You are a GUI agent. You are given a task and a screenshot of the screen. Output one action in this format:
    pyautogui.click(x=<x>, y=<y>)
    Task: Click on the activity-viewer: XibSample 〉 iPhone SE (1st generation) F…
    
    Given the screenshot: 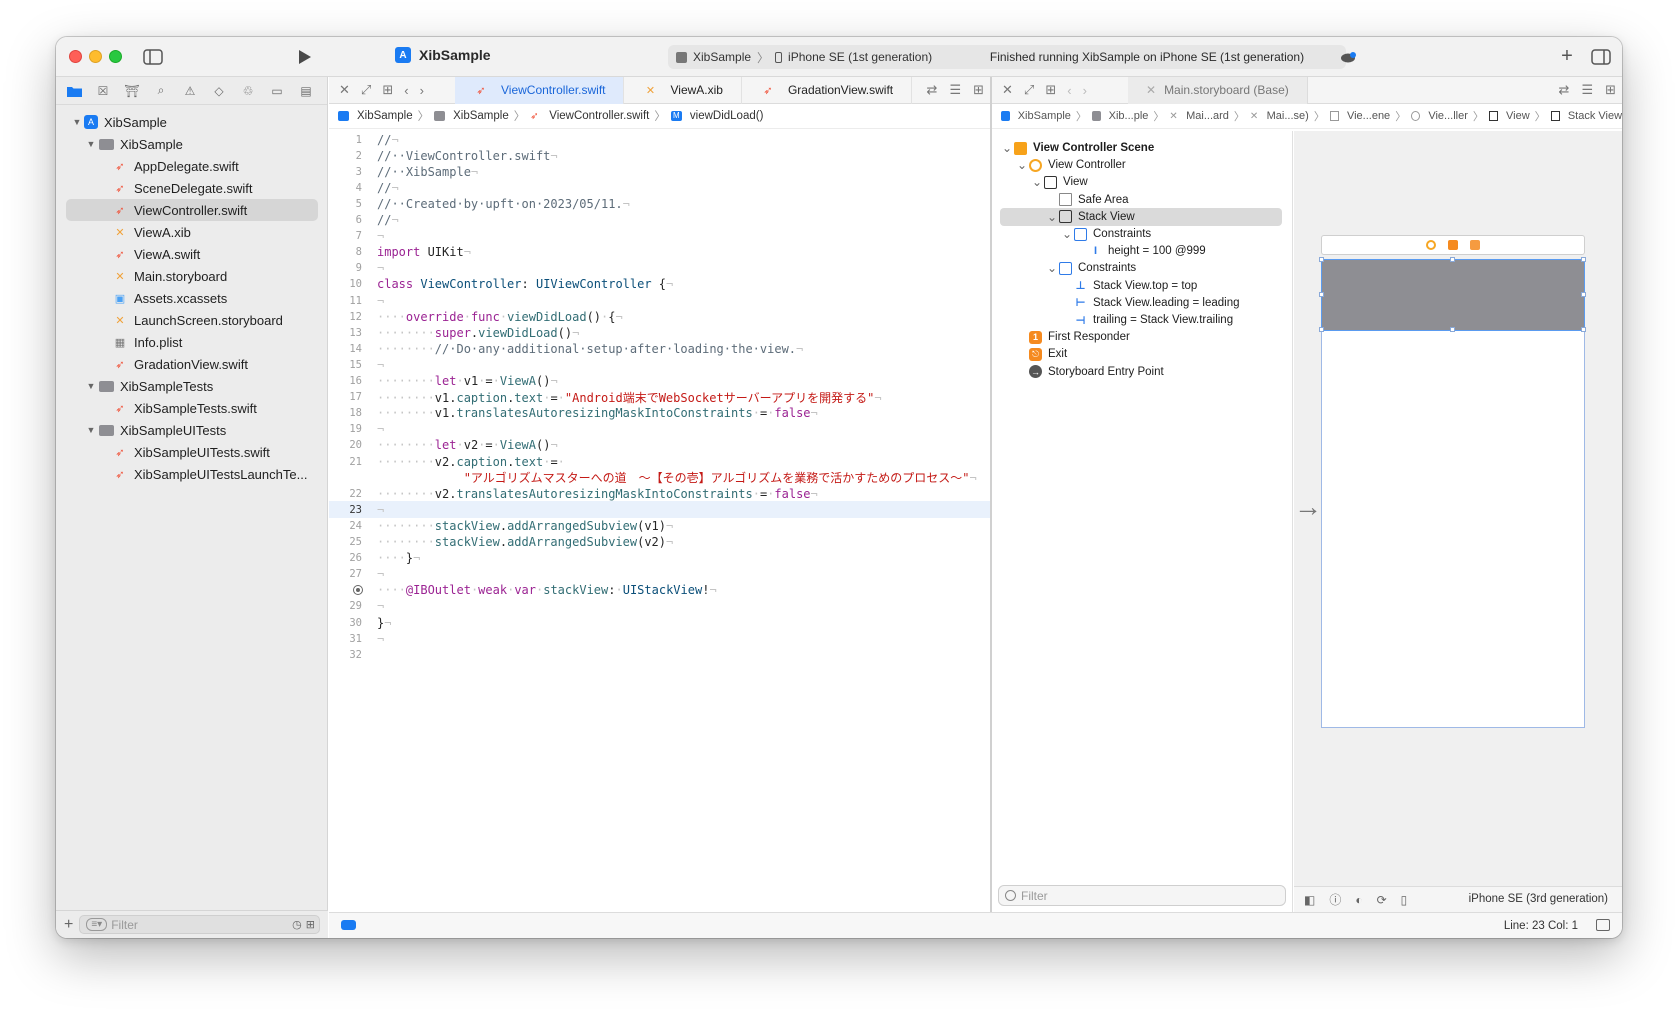 What is the action you would take?
    pyautogui.click(x=1007, y=57)
    